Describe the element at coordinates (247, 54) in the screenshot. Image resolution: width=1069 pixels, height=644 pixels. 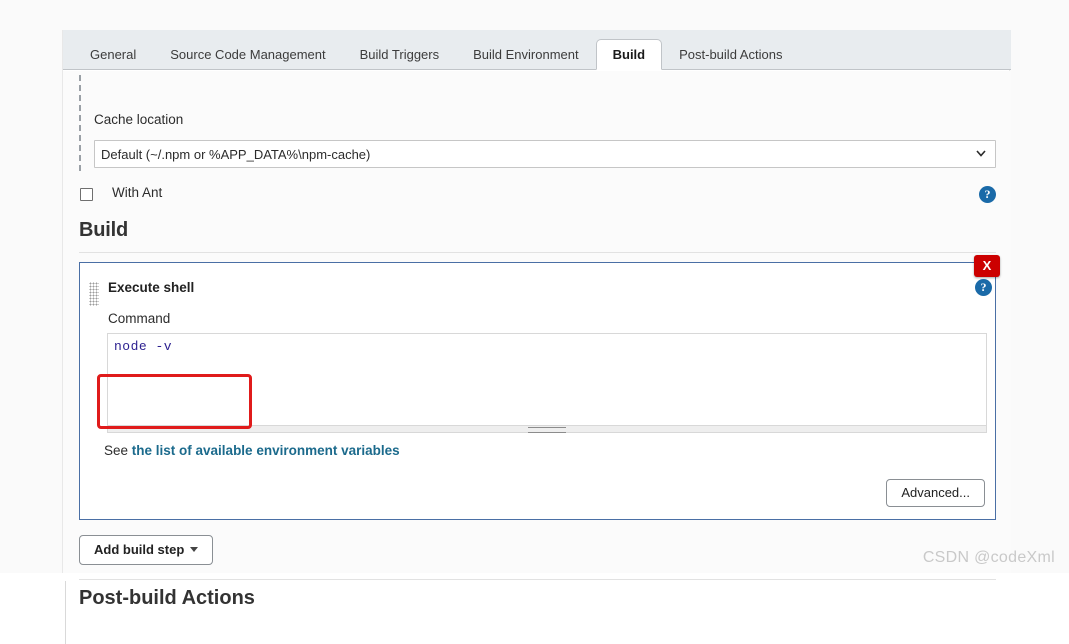
I see `tab-source-code-management: Source Code Management` at that location.